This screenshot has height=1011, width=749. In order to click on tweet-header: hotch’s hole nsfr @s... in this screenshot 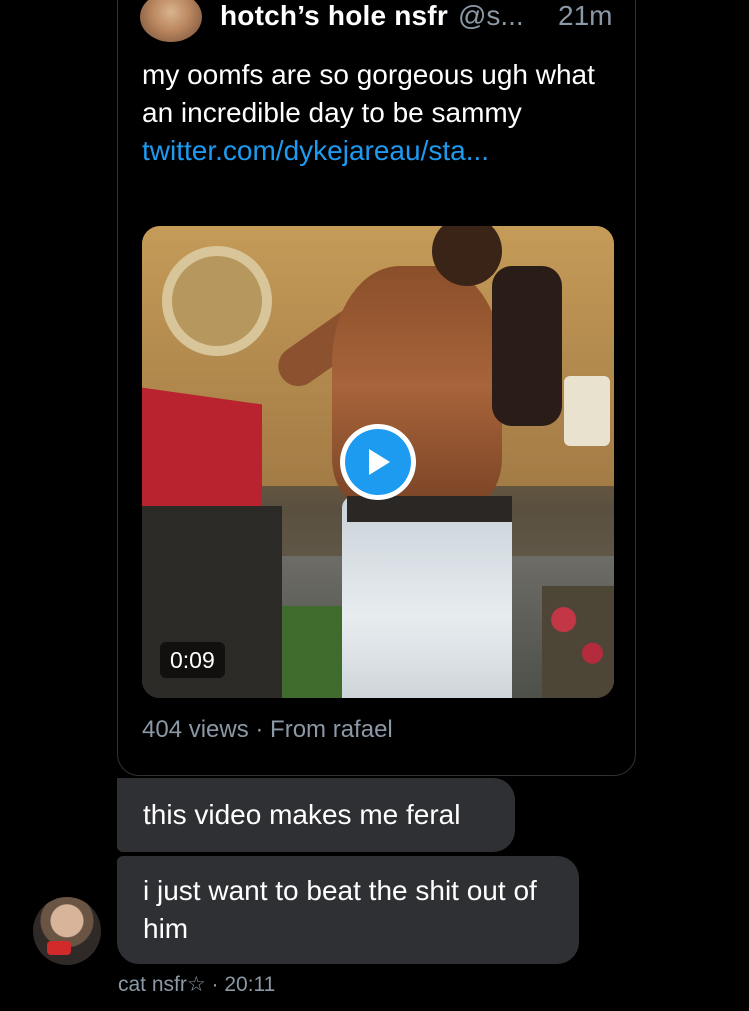, I will do `click(372, 17)`.